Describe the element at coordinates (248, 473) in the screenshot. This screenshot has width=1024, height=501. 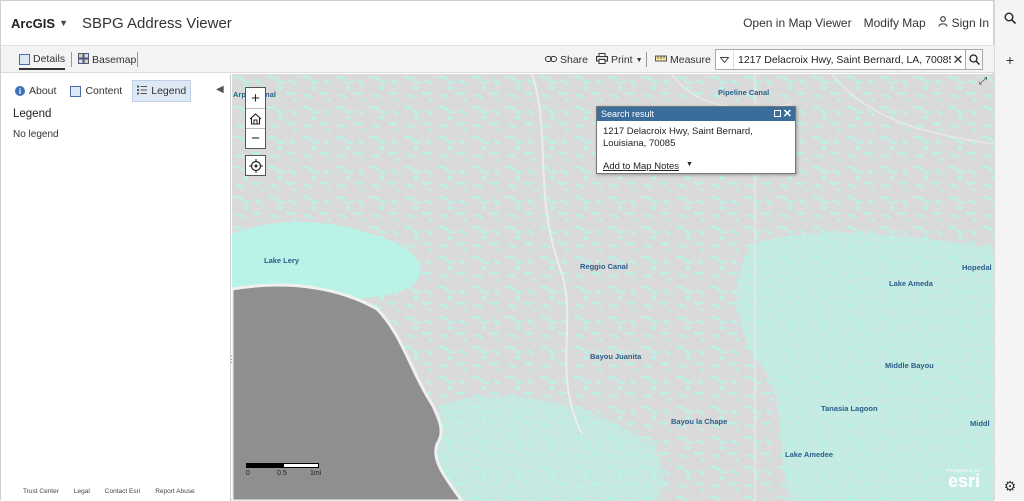
I see `scale-label: 0` at that location.